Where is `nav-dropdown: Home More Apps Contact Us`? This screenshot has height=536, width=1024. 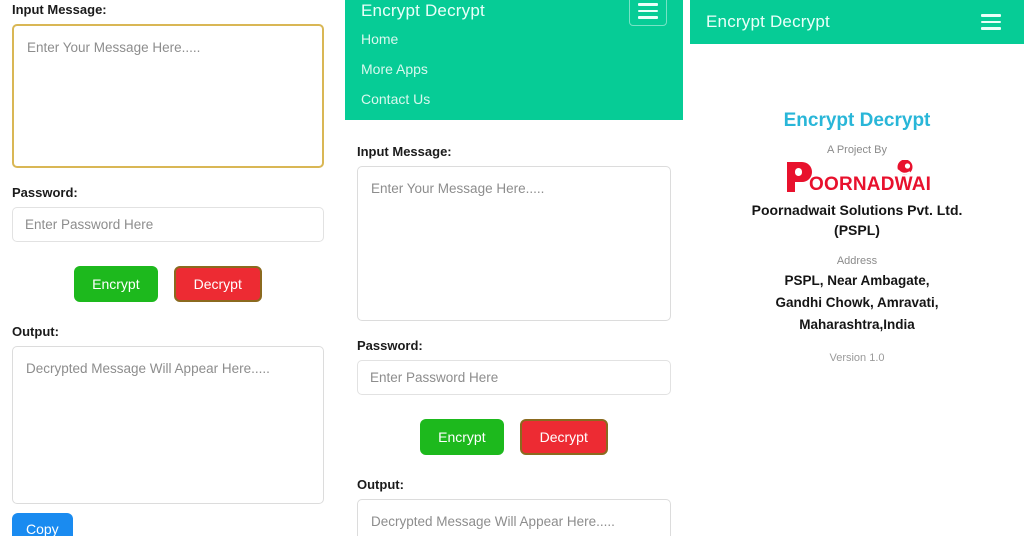
nav-dropdown: Home More Apps Contact Us is located at coordinates (514, 71).